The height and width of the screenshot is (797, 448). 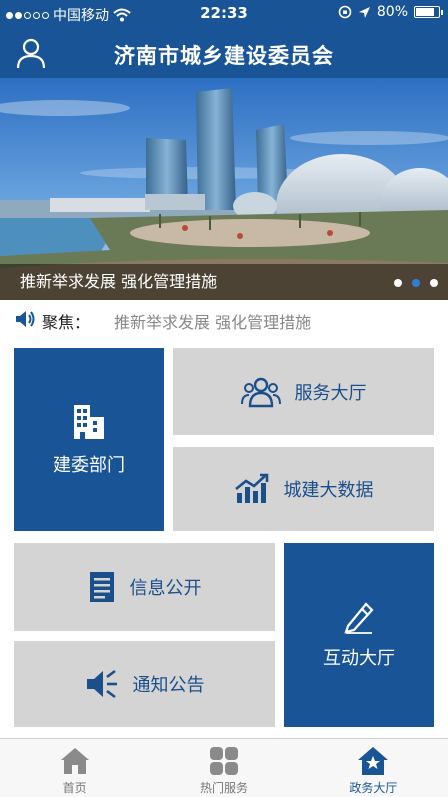 I want to click on info-public-label: 信息公开, so click(x=165, y=588).